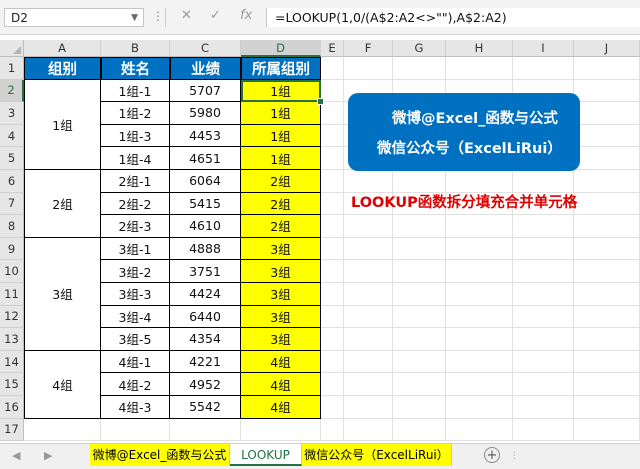  I want to click on name-cell: 2组-2, so click(135, 204).